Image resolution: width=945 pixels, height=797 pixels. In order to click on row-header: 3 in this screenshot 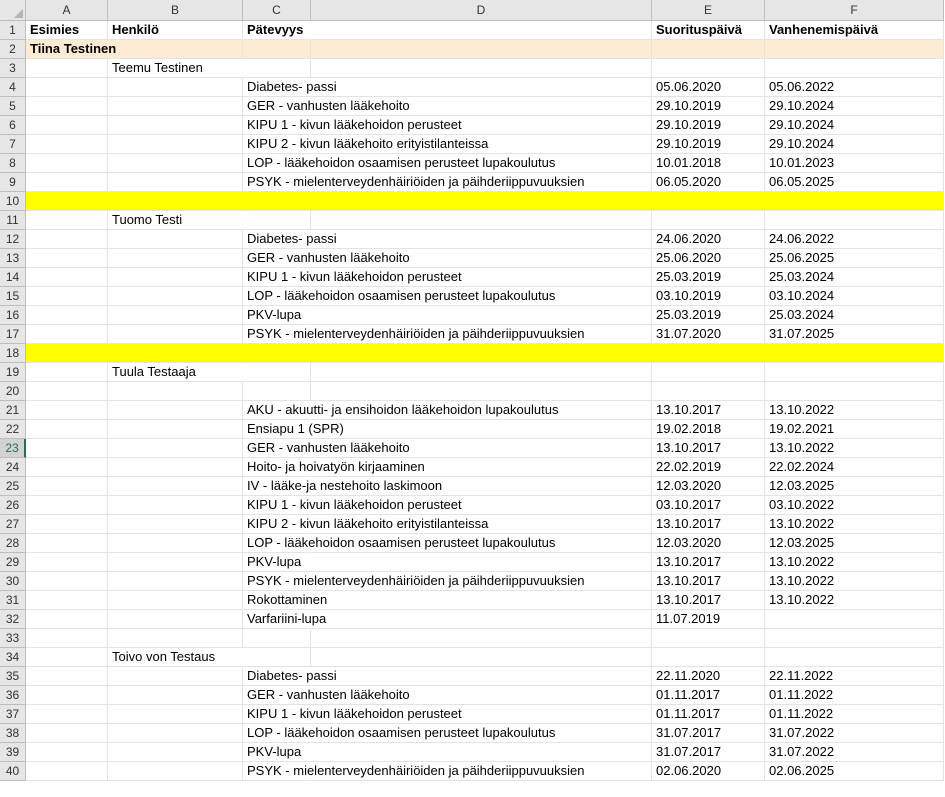, I will do `click(13, 68)`.